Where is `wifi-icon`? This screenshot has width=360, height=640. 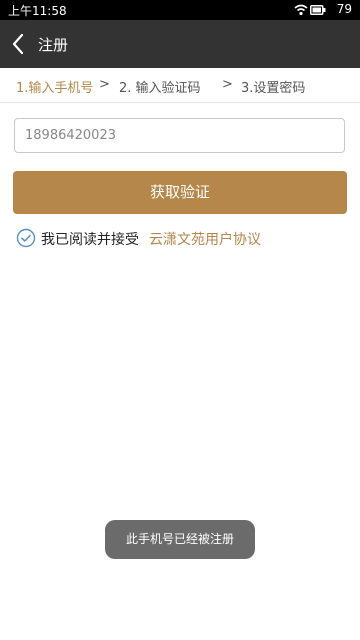 wifi-icon is located at coordinates (301, 10).